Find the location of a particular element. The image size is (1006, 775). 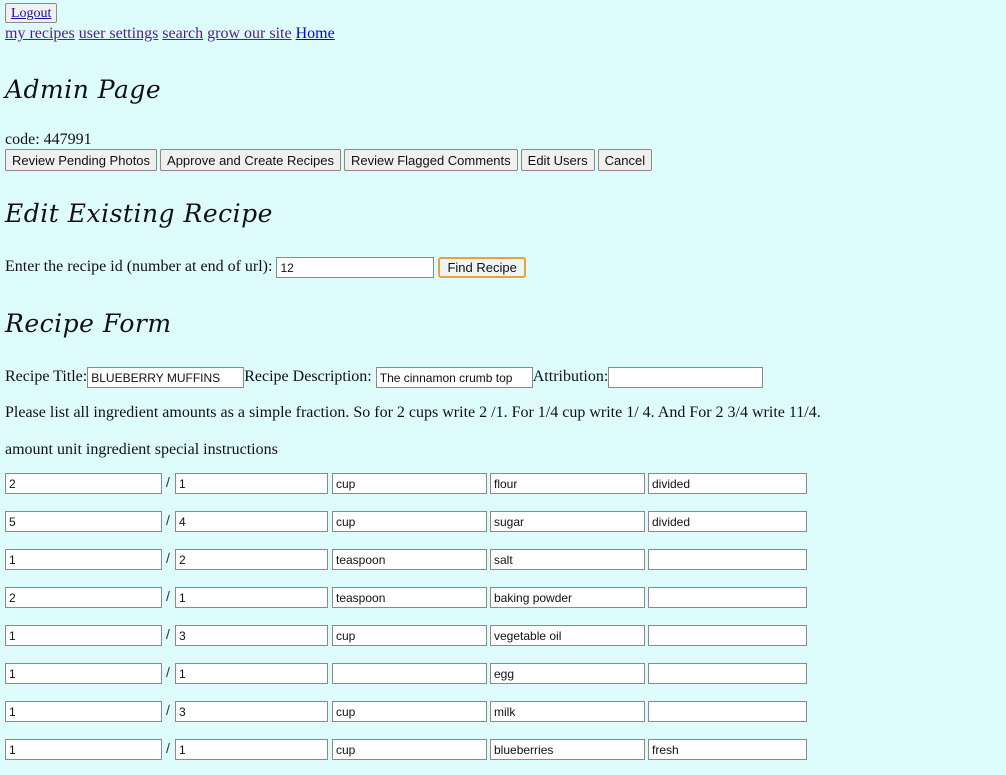

nav-home-link: Home is located at coordinates (315, 33).